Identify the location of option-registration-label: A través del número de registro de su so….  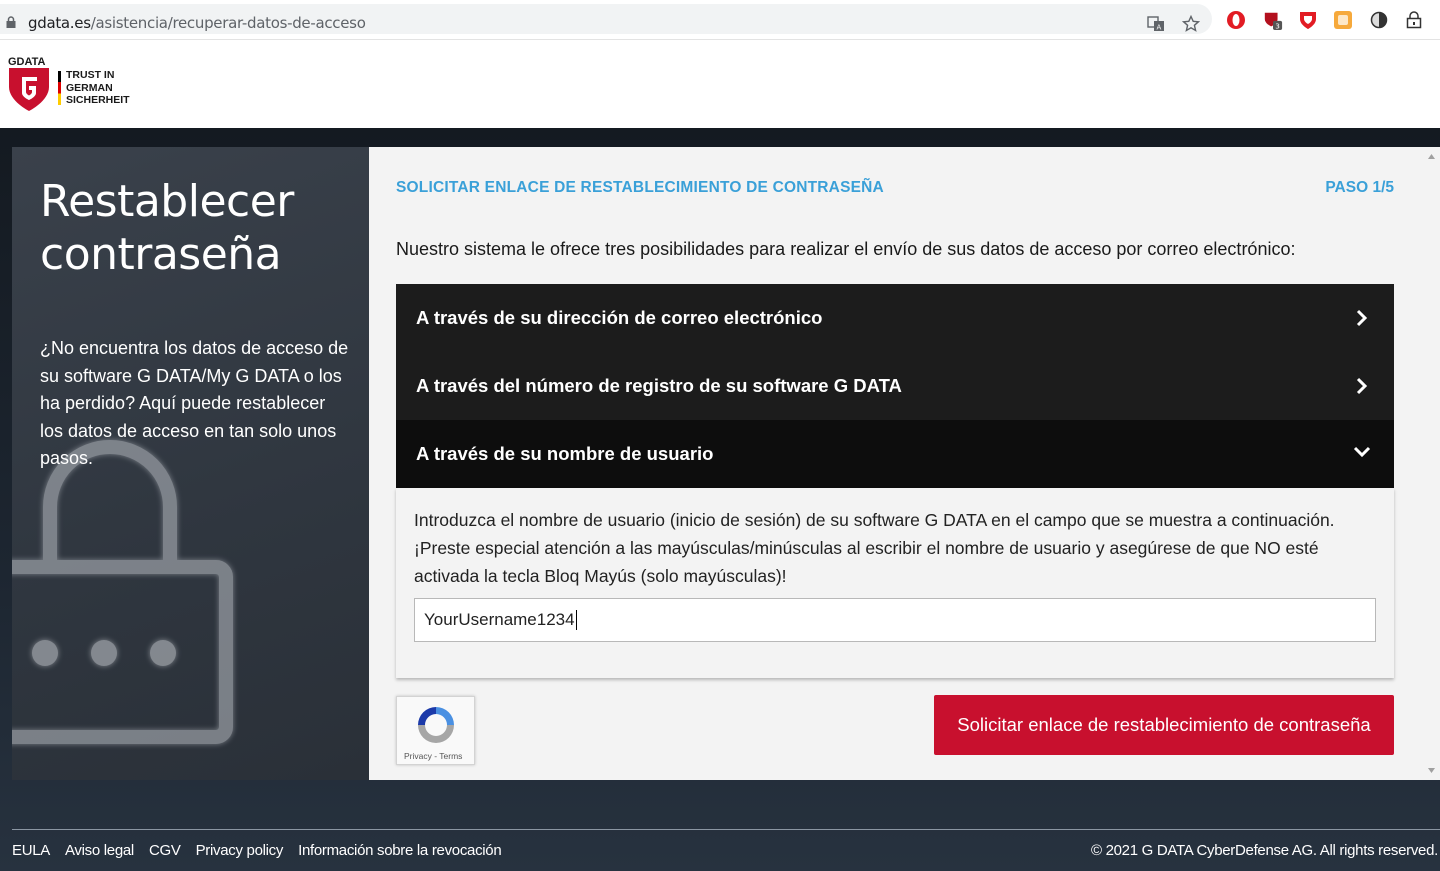
(659, 385).